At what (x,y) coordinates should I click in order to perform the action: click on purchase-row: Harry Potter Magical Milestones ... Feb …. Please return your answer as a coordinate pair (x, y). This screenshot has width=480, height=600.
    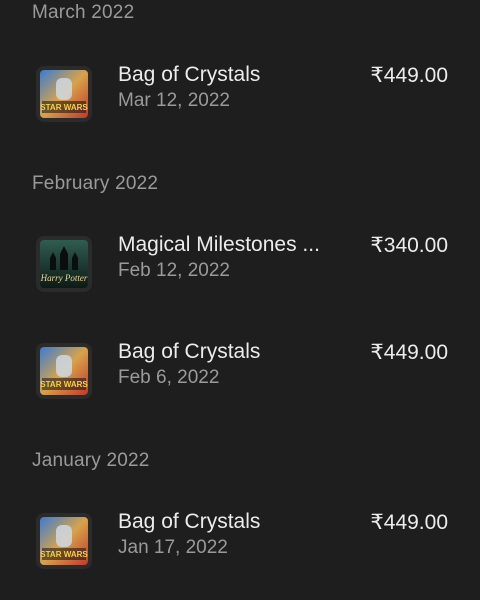
    Looking at the image, I should click on (240, 274).